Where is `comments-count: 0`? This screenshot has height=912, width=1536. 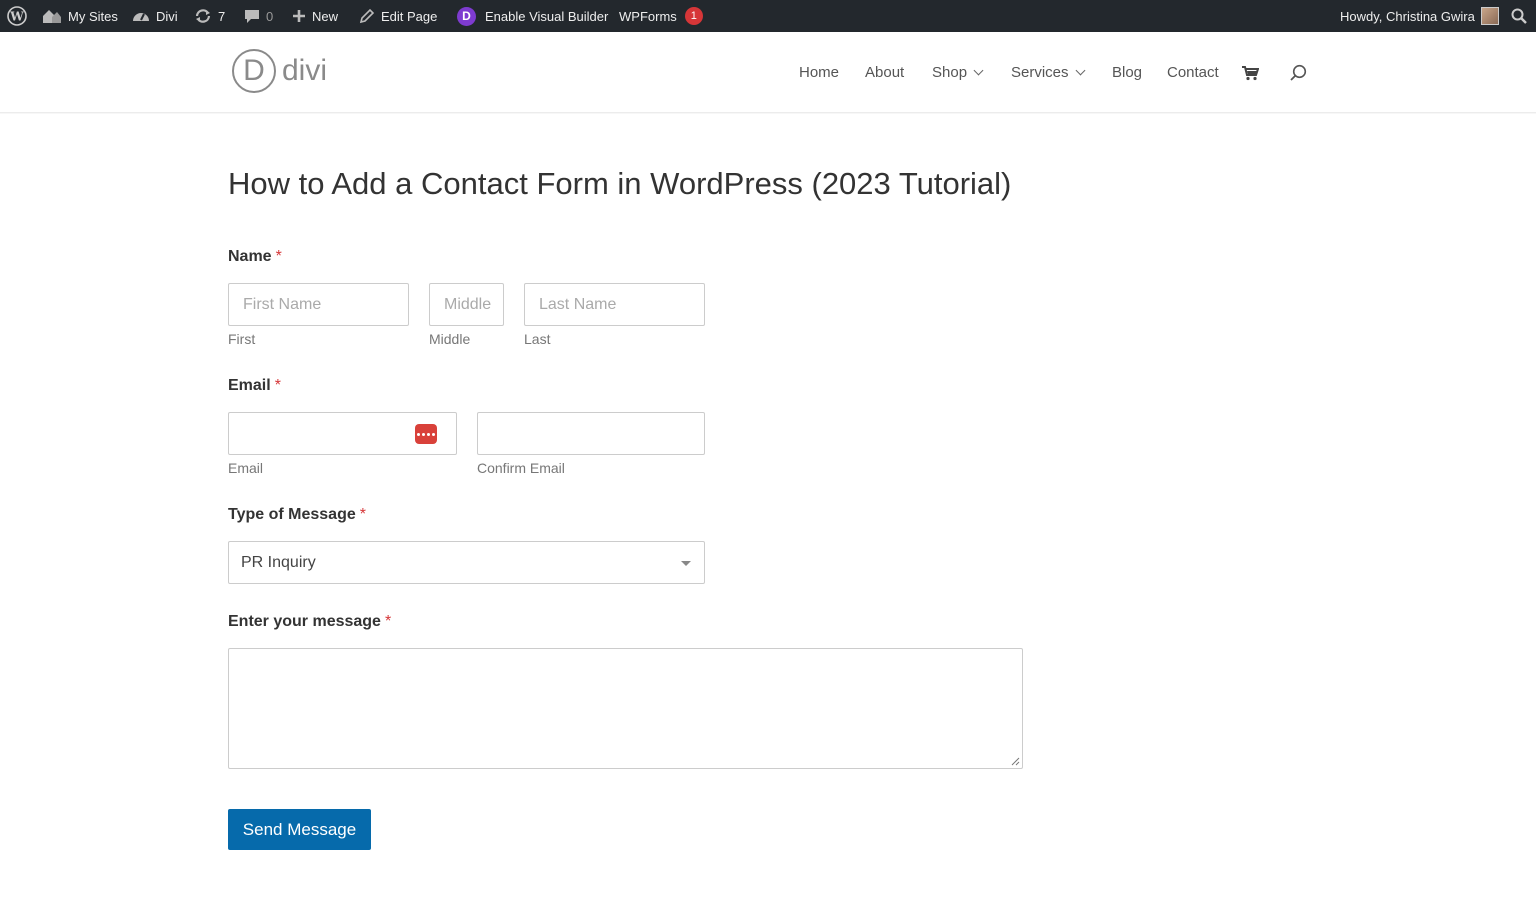
comments-count: 0 is located at coordinates (270, 16).